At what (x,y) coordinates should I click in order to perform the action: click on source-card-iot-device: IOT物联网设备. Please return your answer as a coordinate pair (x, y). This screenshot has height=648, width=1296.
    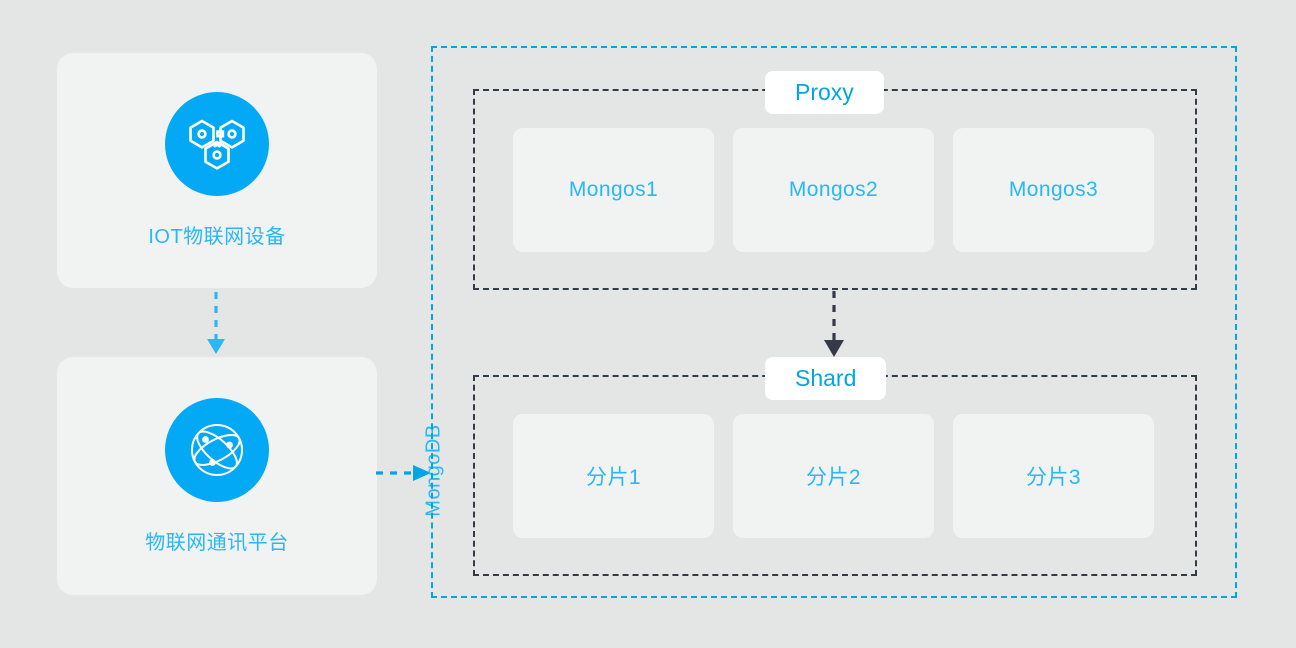
    Looking at the image, I should click on (217, 170).